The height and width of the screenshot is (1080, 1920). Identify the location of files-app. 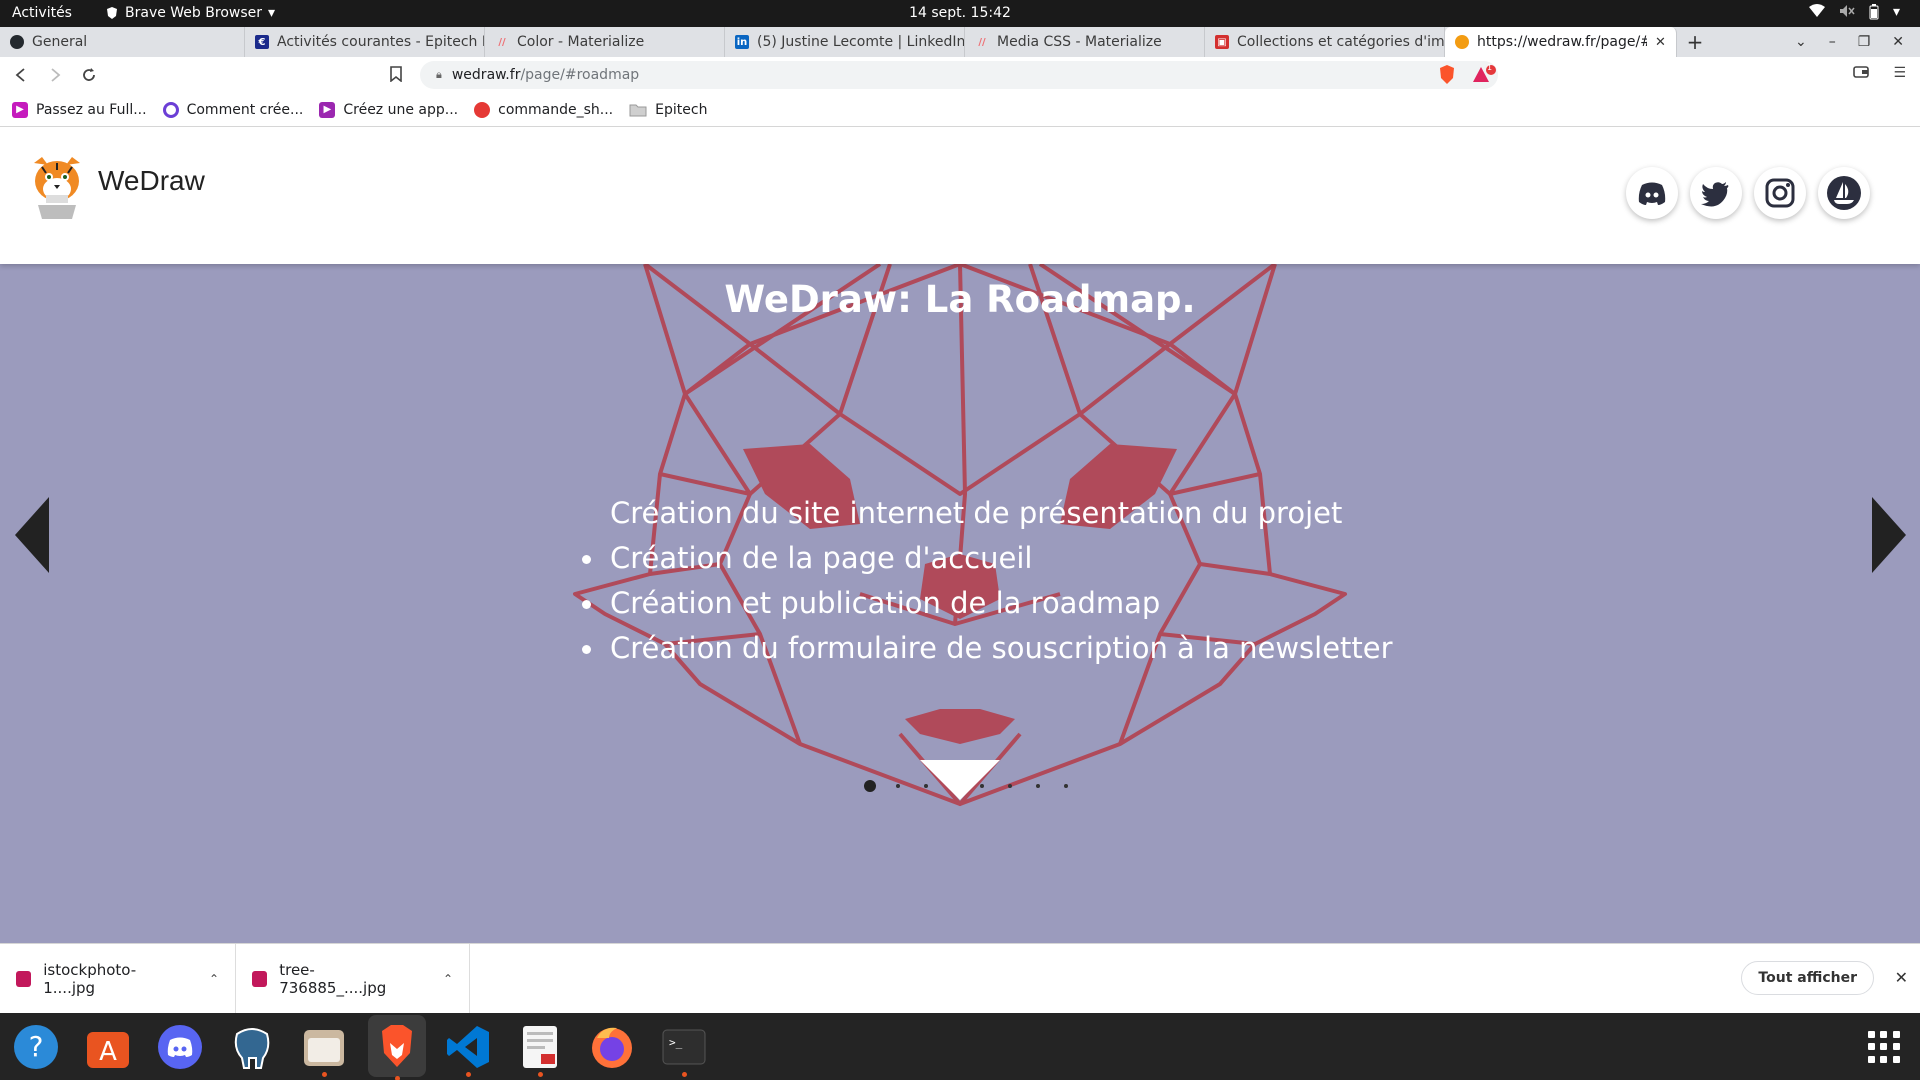
(324, 1049).